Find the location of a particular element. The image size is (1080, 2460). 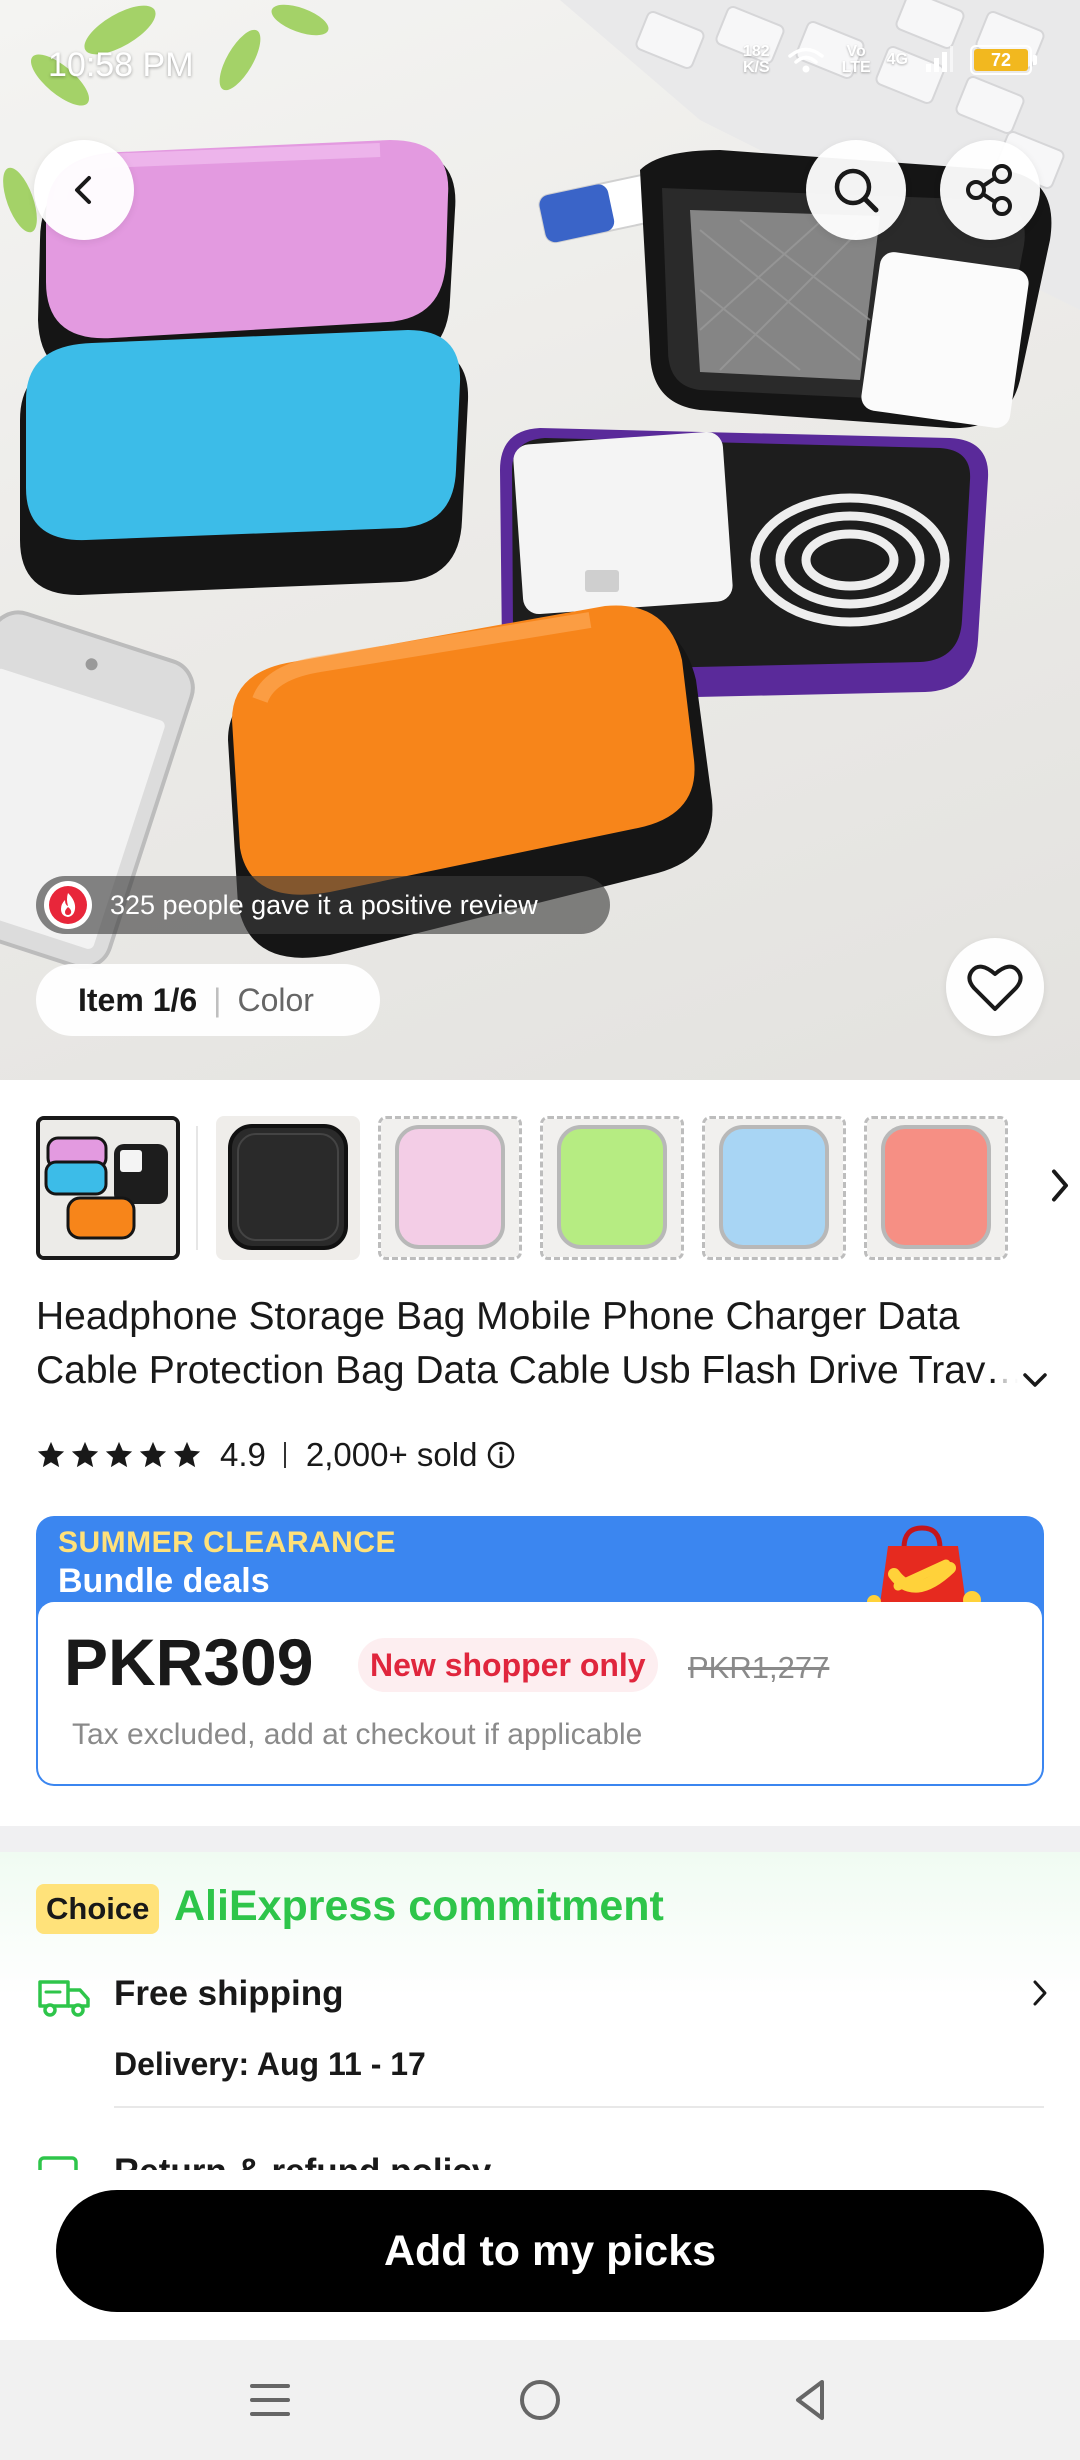

expand-title-button is located at coordinates (1023, 1380).